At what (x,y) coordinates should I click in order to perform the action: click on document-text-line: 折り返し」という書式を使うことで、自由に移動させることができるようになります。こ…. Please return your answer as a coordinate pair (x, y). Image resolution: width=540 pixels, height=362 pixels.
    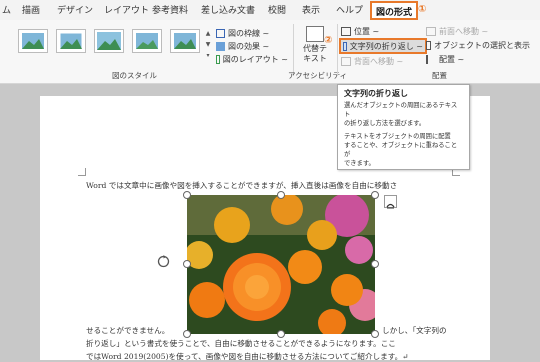
    Looking at the image, I should click on (241, 343).